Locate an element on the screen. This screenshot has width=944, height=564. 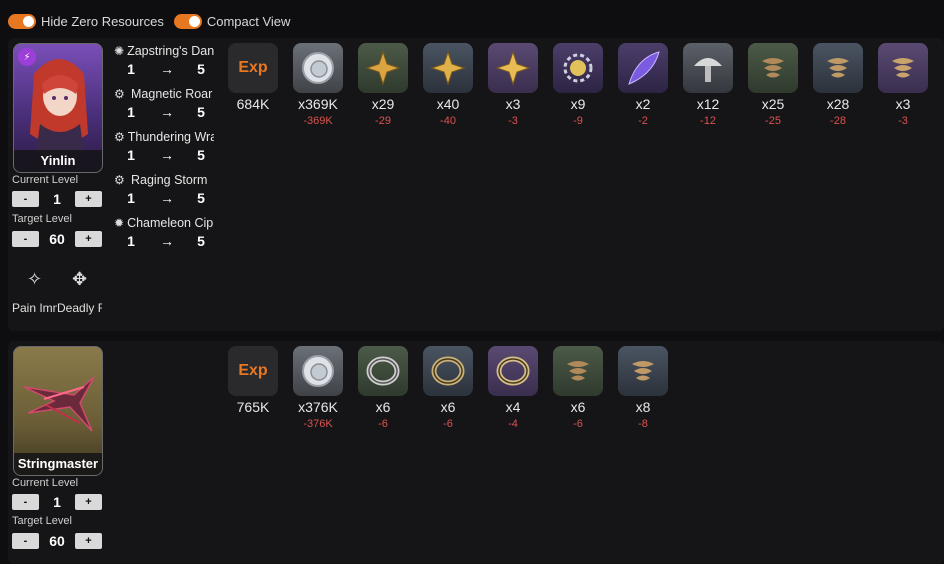
target-level-stepper: - 60 + is located at coordinates (57, 540).